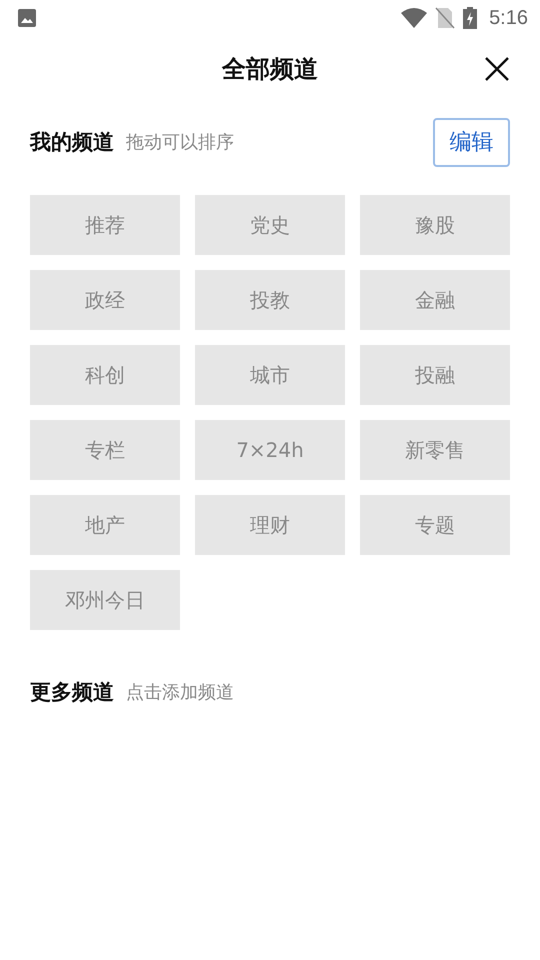  What do you see at coordinates (270, 300) in the screenshot?
I see `channel-tile: 投教` at bounding box center [270, 300].